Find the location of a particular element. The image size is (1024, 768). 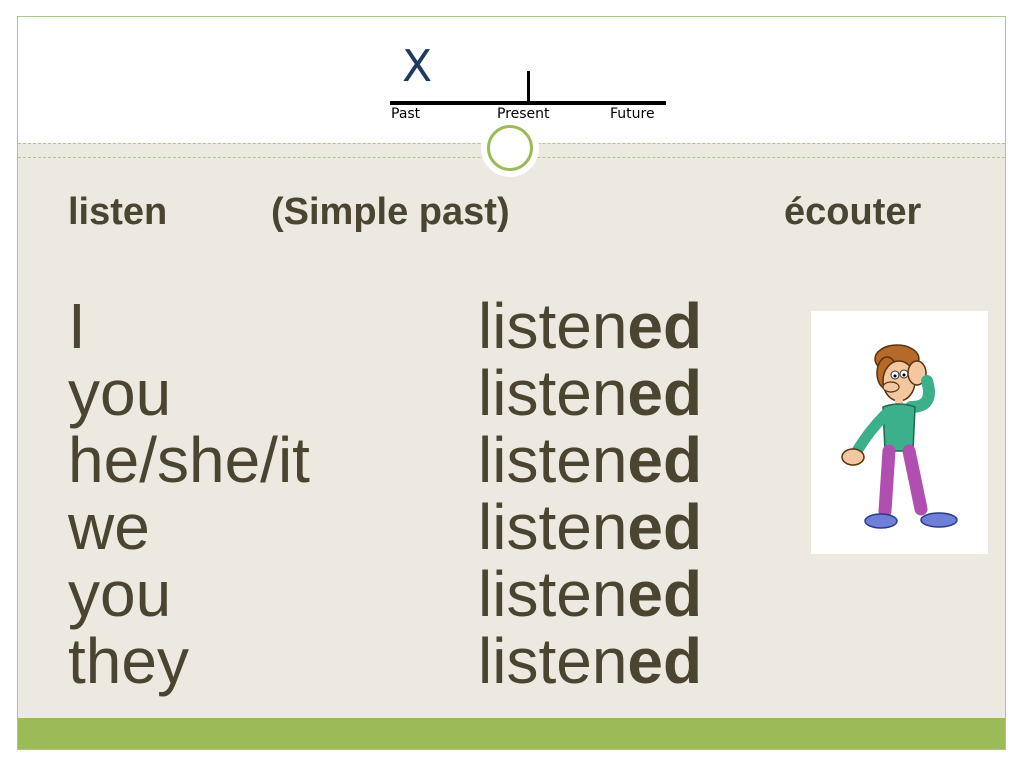

french-verb-title: écouter is located at coordinates (853, 212).